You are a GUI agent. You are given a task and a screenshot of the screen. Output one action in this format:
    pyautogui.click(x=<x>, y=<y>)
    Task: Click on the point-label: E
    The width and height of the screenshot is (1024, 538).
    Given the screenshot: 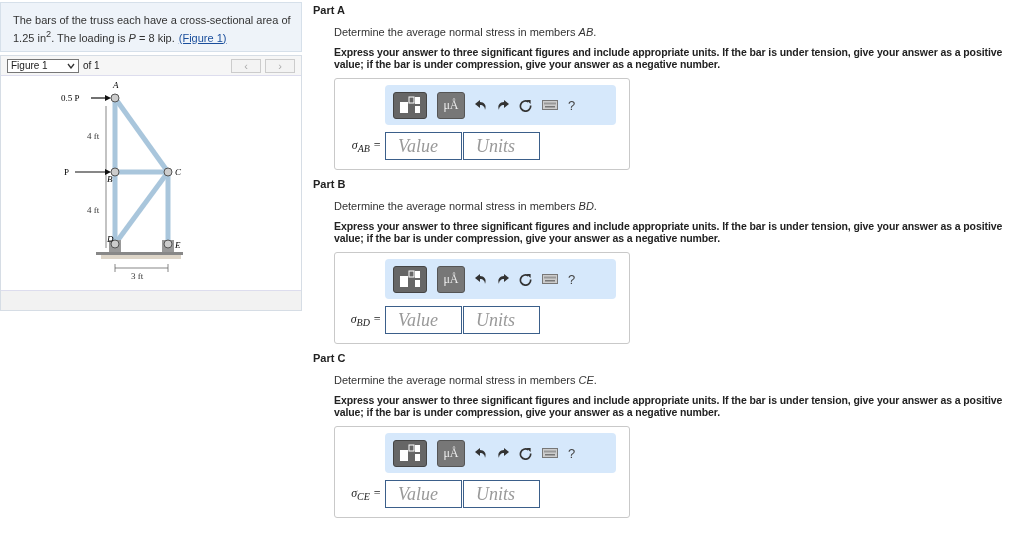 What is the action you would take?
    pyautogui.click(x=178, y=245)
    